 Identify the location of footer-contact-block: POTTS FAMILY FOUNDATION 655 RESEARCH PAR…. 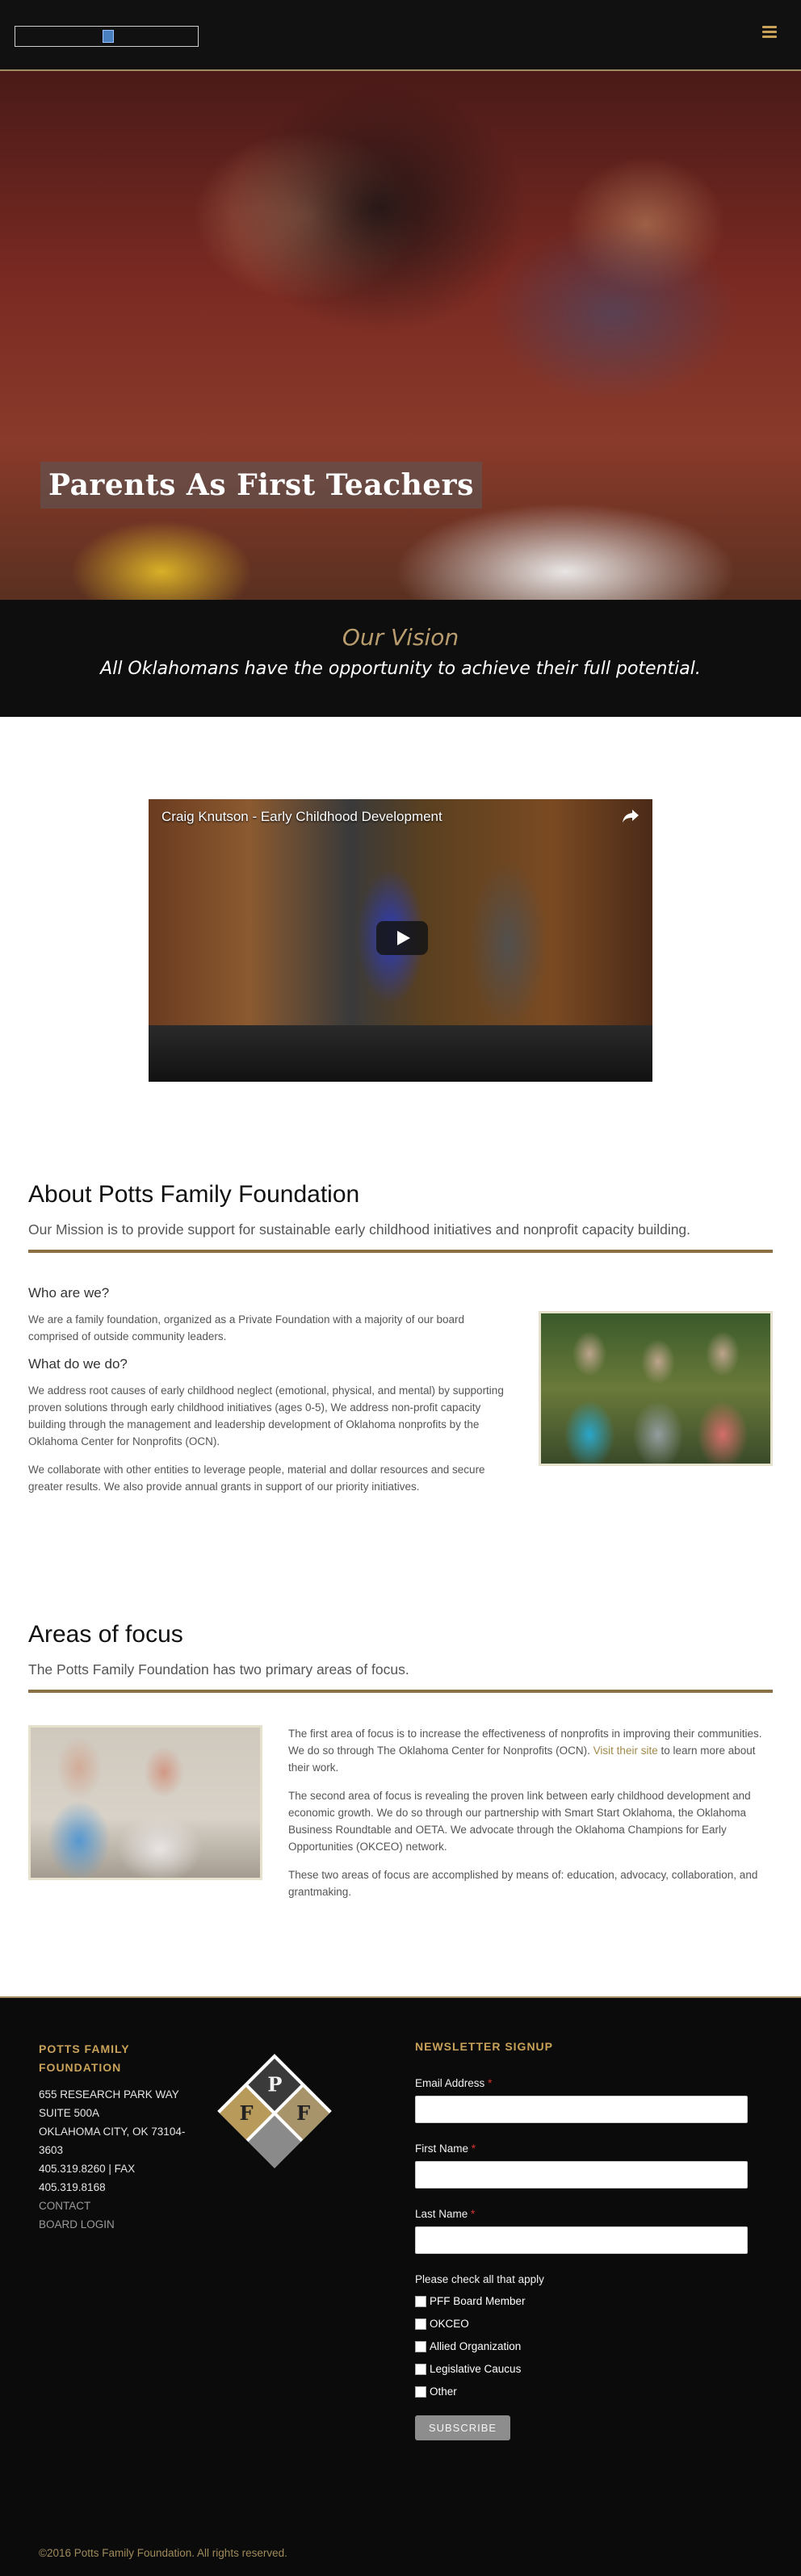
(115, 2137).